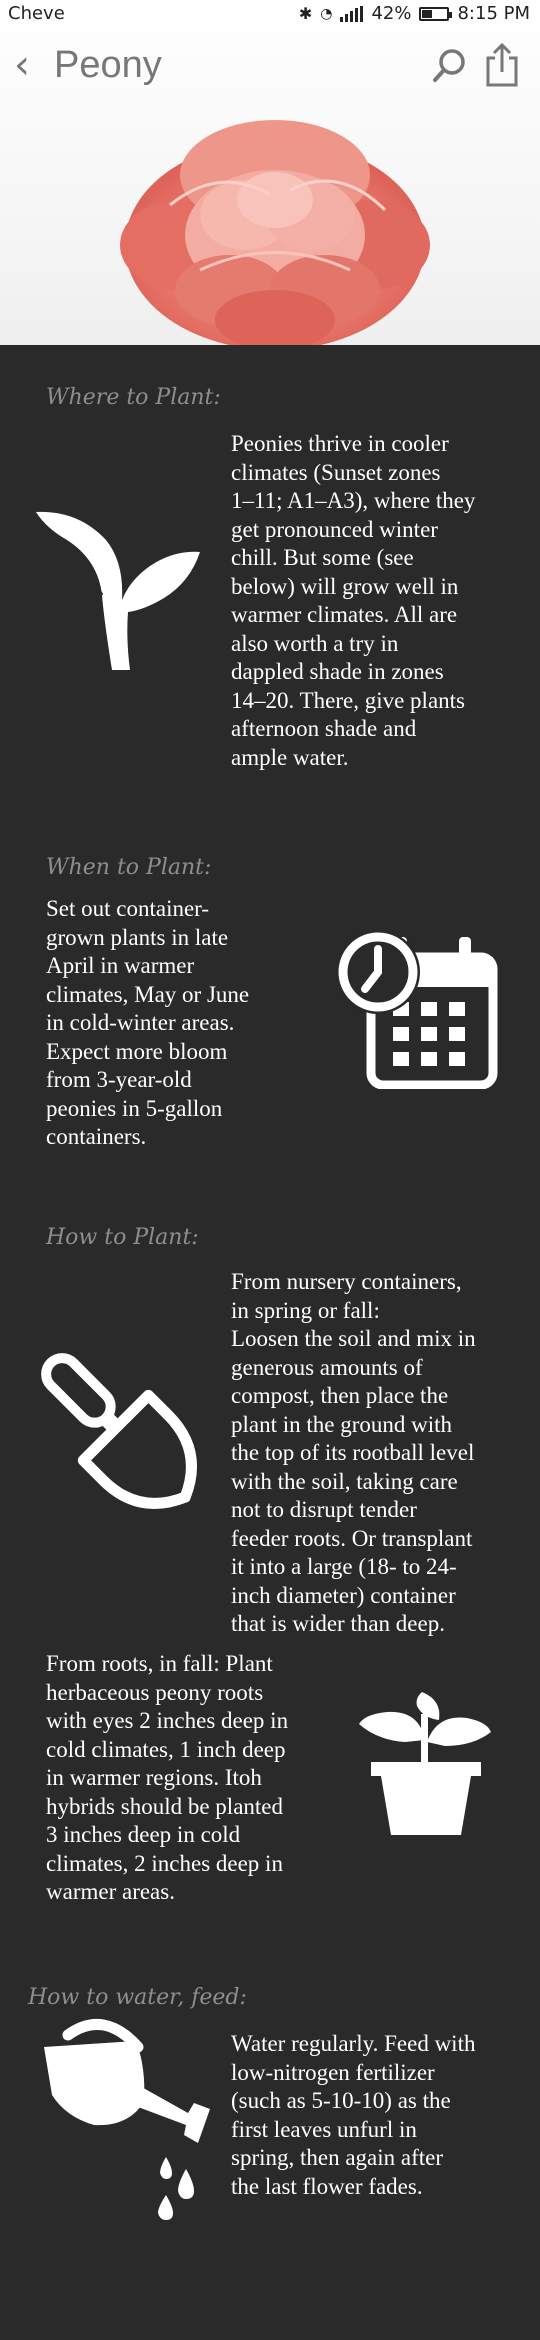 The height and width of the screenshot is (2340, 540). Describe the element at coordinates (122, 1237) in the screenshot. I see `how-heading: How to Plant:` at that location.